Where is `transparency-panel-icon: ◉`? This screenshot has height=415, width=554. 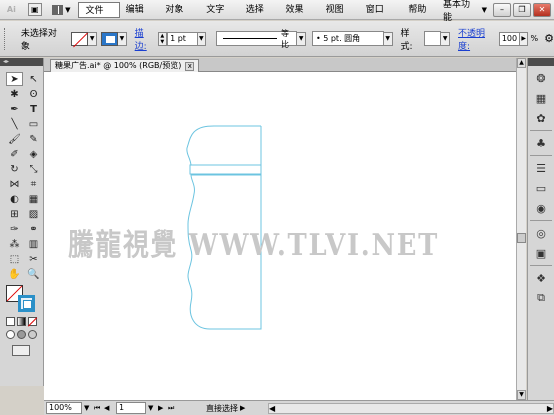
transparency-panel-icon: ◉ is located at coordinates (541, 208).